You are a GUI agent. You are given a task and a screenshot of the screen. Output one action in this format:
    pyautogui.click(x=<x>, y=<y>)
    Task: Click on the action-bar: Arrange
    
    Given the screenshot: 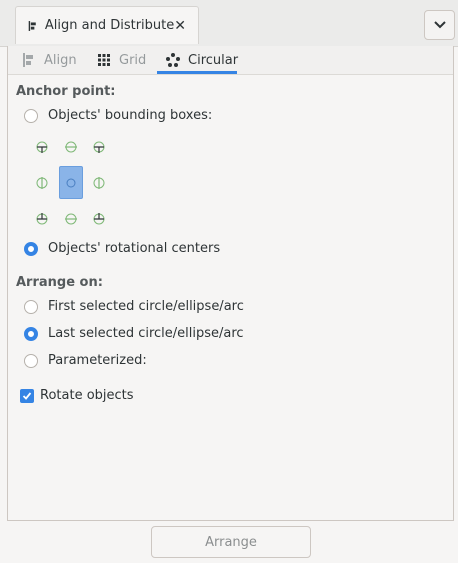 What is the action you would take?
    pyautogui.click(x=229, y=542)
    